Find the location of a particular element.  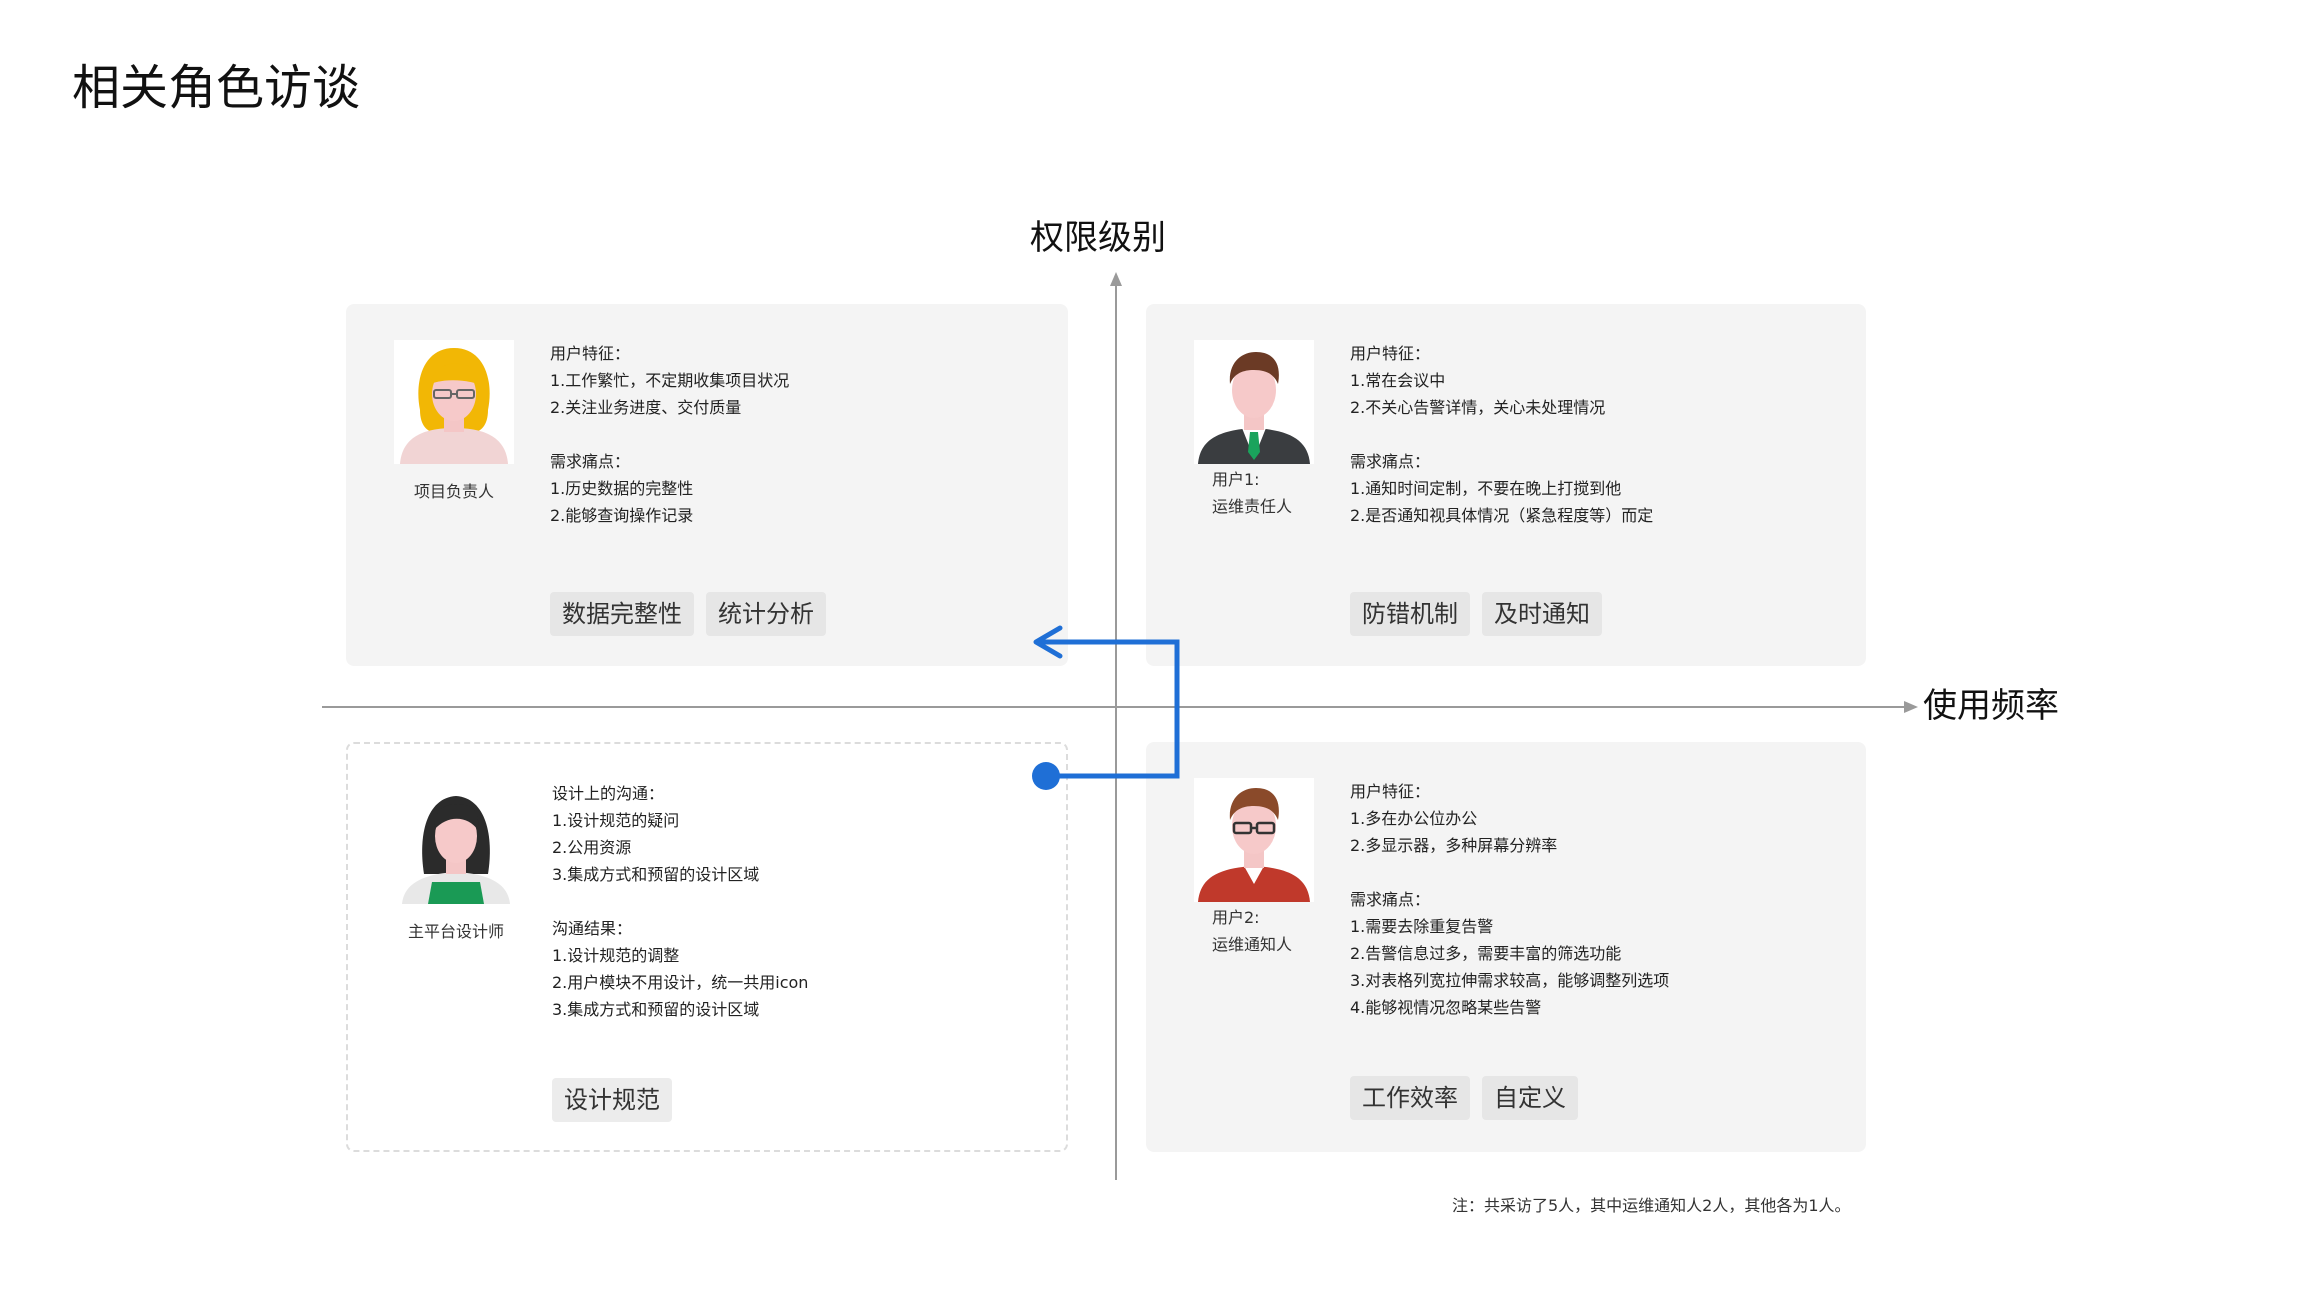

flow-path is located at coordinates (1108, 709).